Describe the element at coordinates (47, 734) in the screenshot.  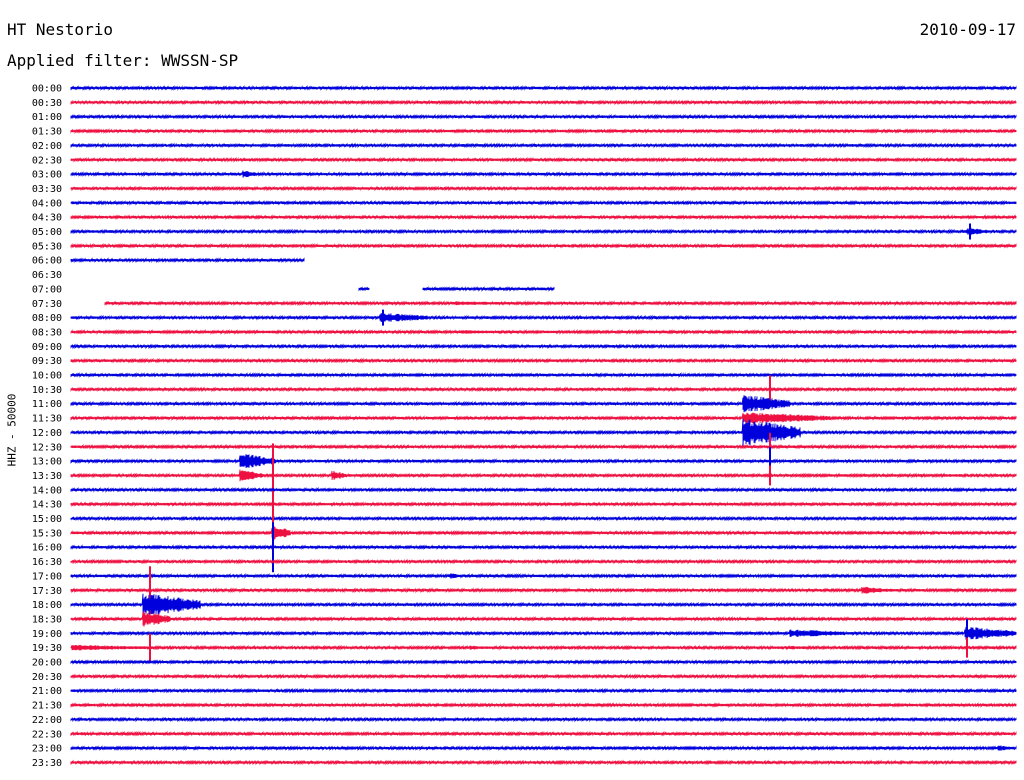
I see `time-tick-label: 22:30` at that location.